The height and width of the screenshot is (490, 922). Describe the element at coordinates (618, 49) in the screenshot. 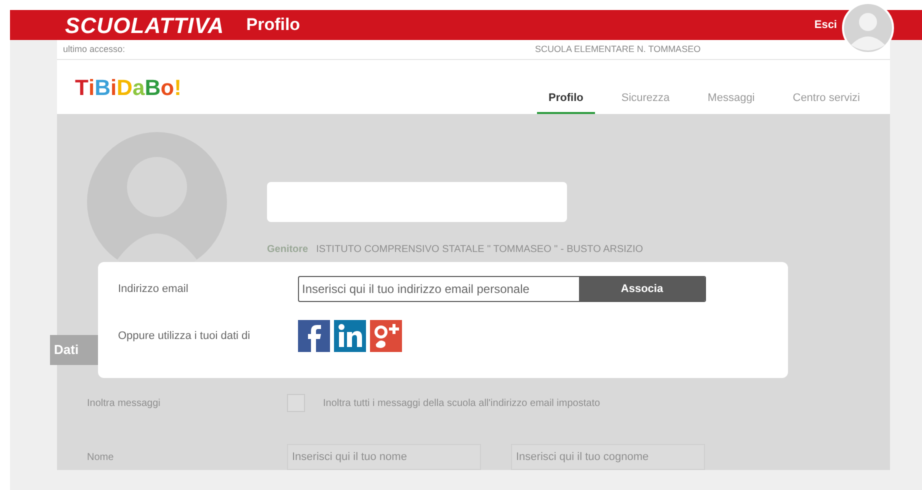

I see `school-name: SCUOLA ELEMENTARE N. TOMMASEO` at that location.